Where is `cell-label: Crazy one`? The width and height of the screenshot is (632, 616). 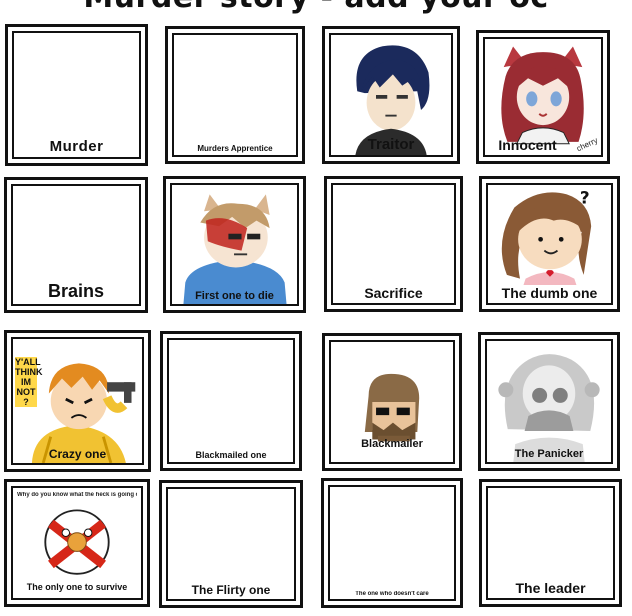
cell-label: Crazy one is located at coordinates (77, 454).